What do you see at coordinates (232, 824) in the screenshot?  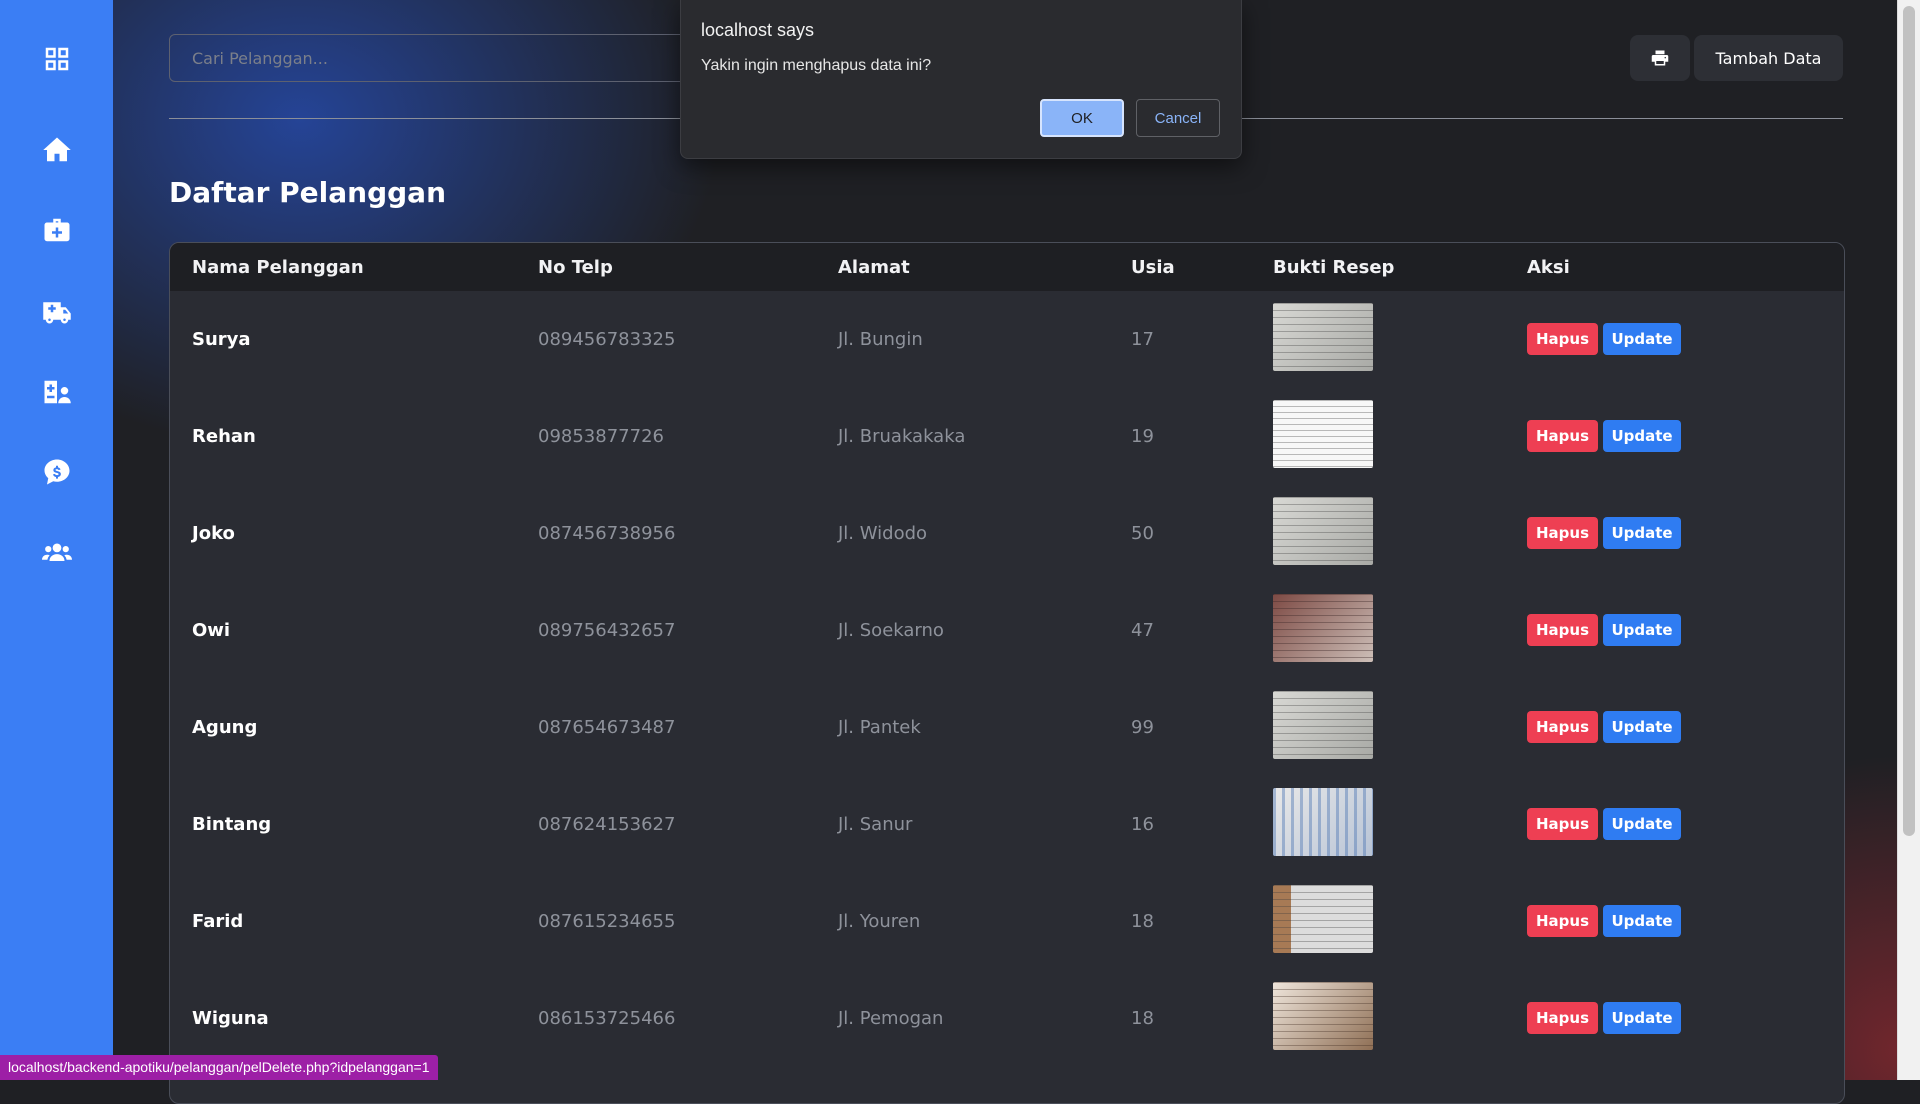 I see `customer-name: Bintang` at bounding box center [232, 824].